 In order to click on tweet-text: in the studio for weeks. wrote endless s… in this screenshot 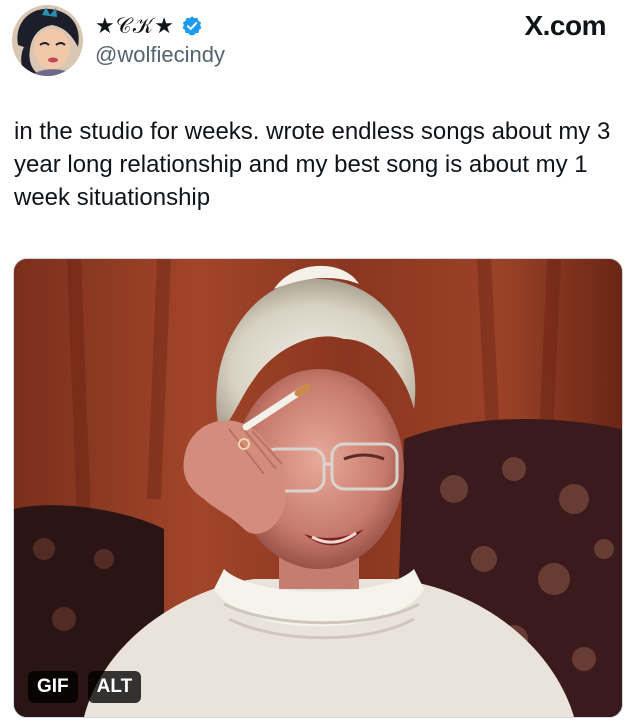, I will do `click(312, 164)`.